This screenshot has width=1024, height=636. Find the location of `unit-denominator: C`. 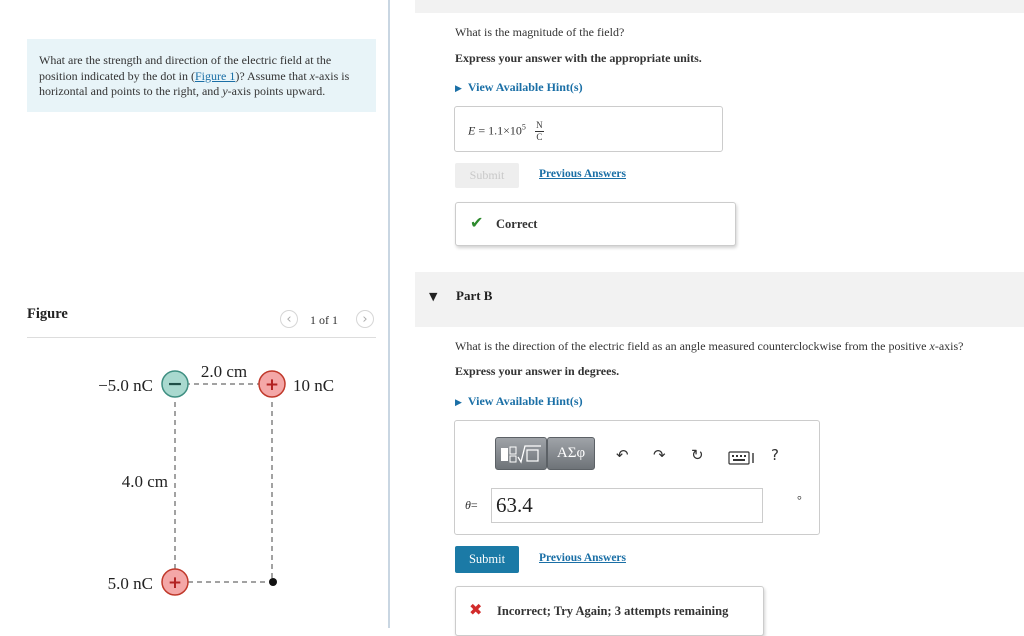

unit-denominator: C is located at coordinates (539, 137).